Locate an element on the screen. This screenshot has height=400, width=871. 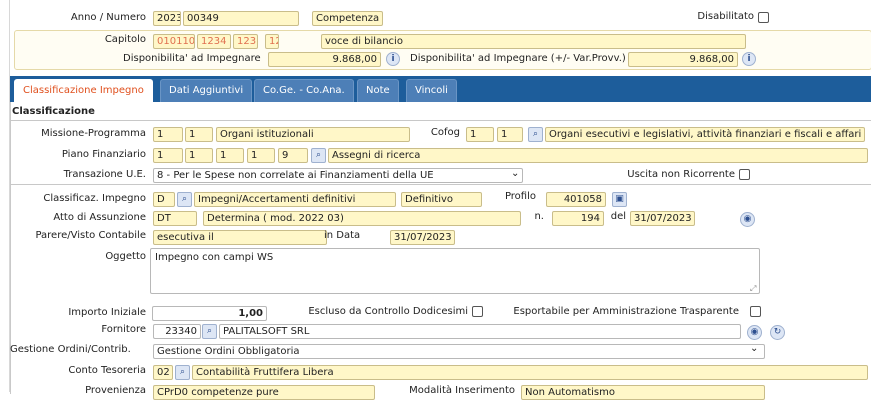
left-edge-panel is located at coordinates (5, 196).